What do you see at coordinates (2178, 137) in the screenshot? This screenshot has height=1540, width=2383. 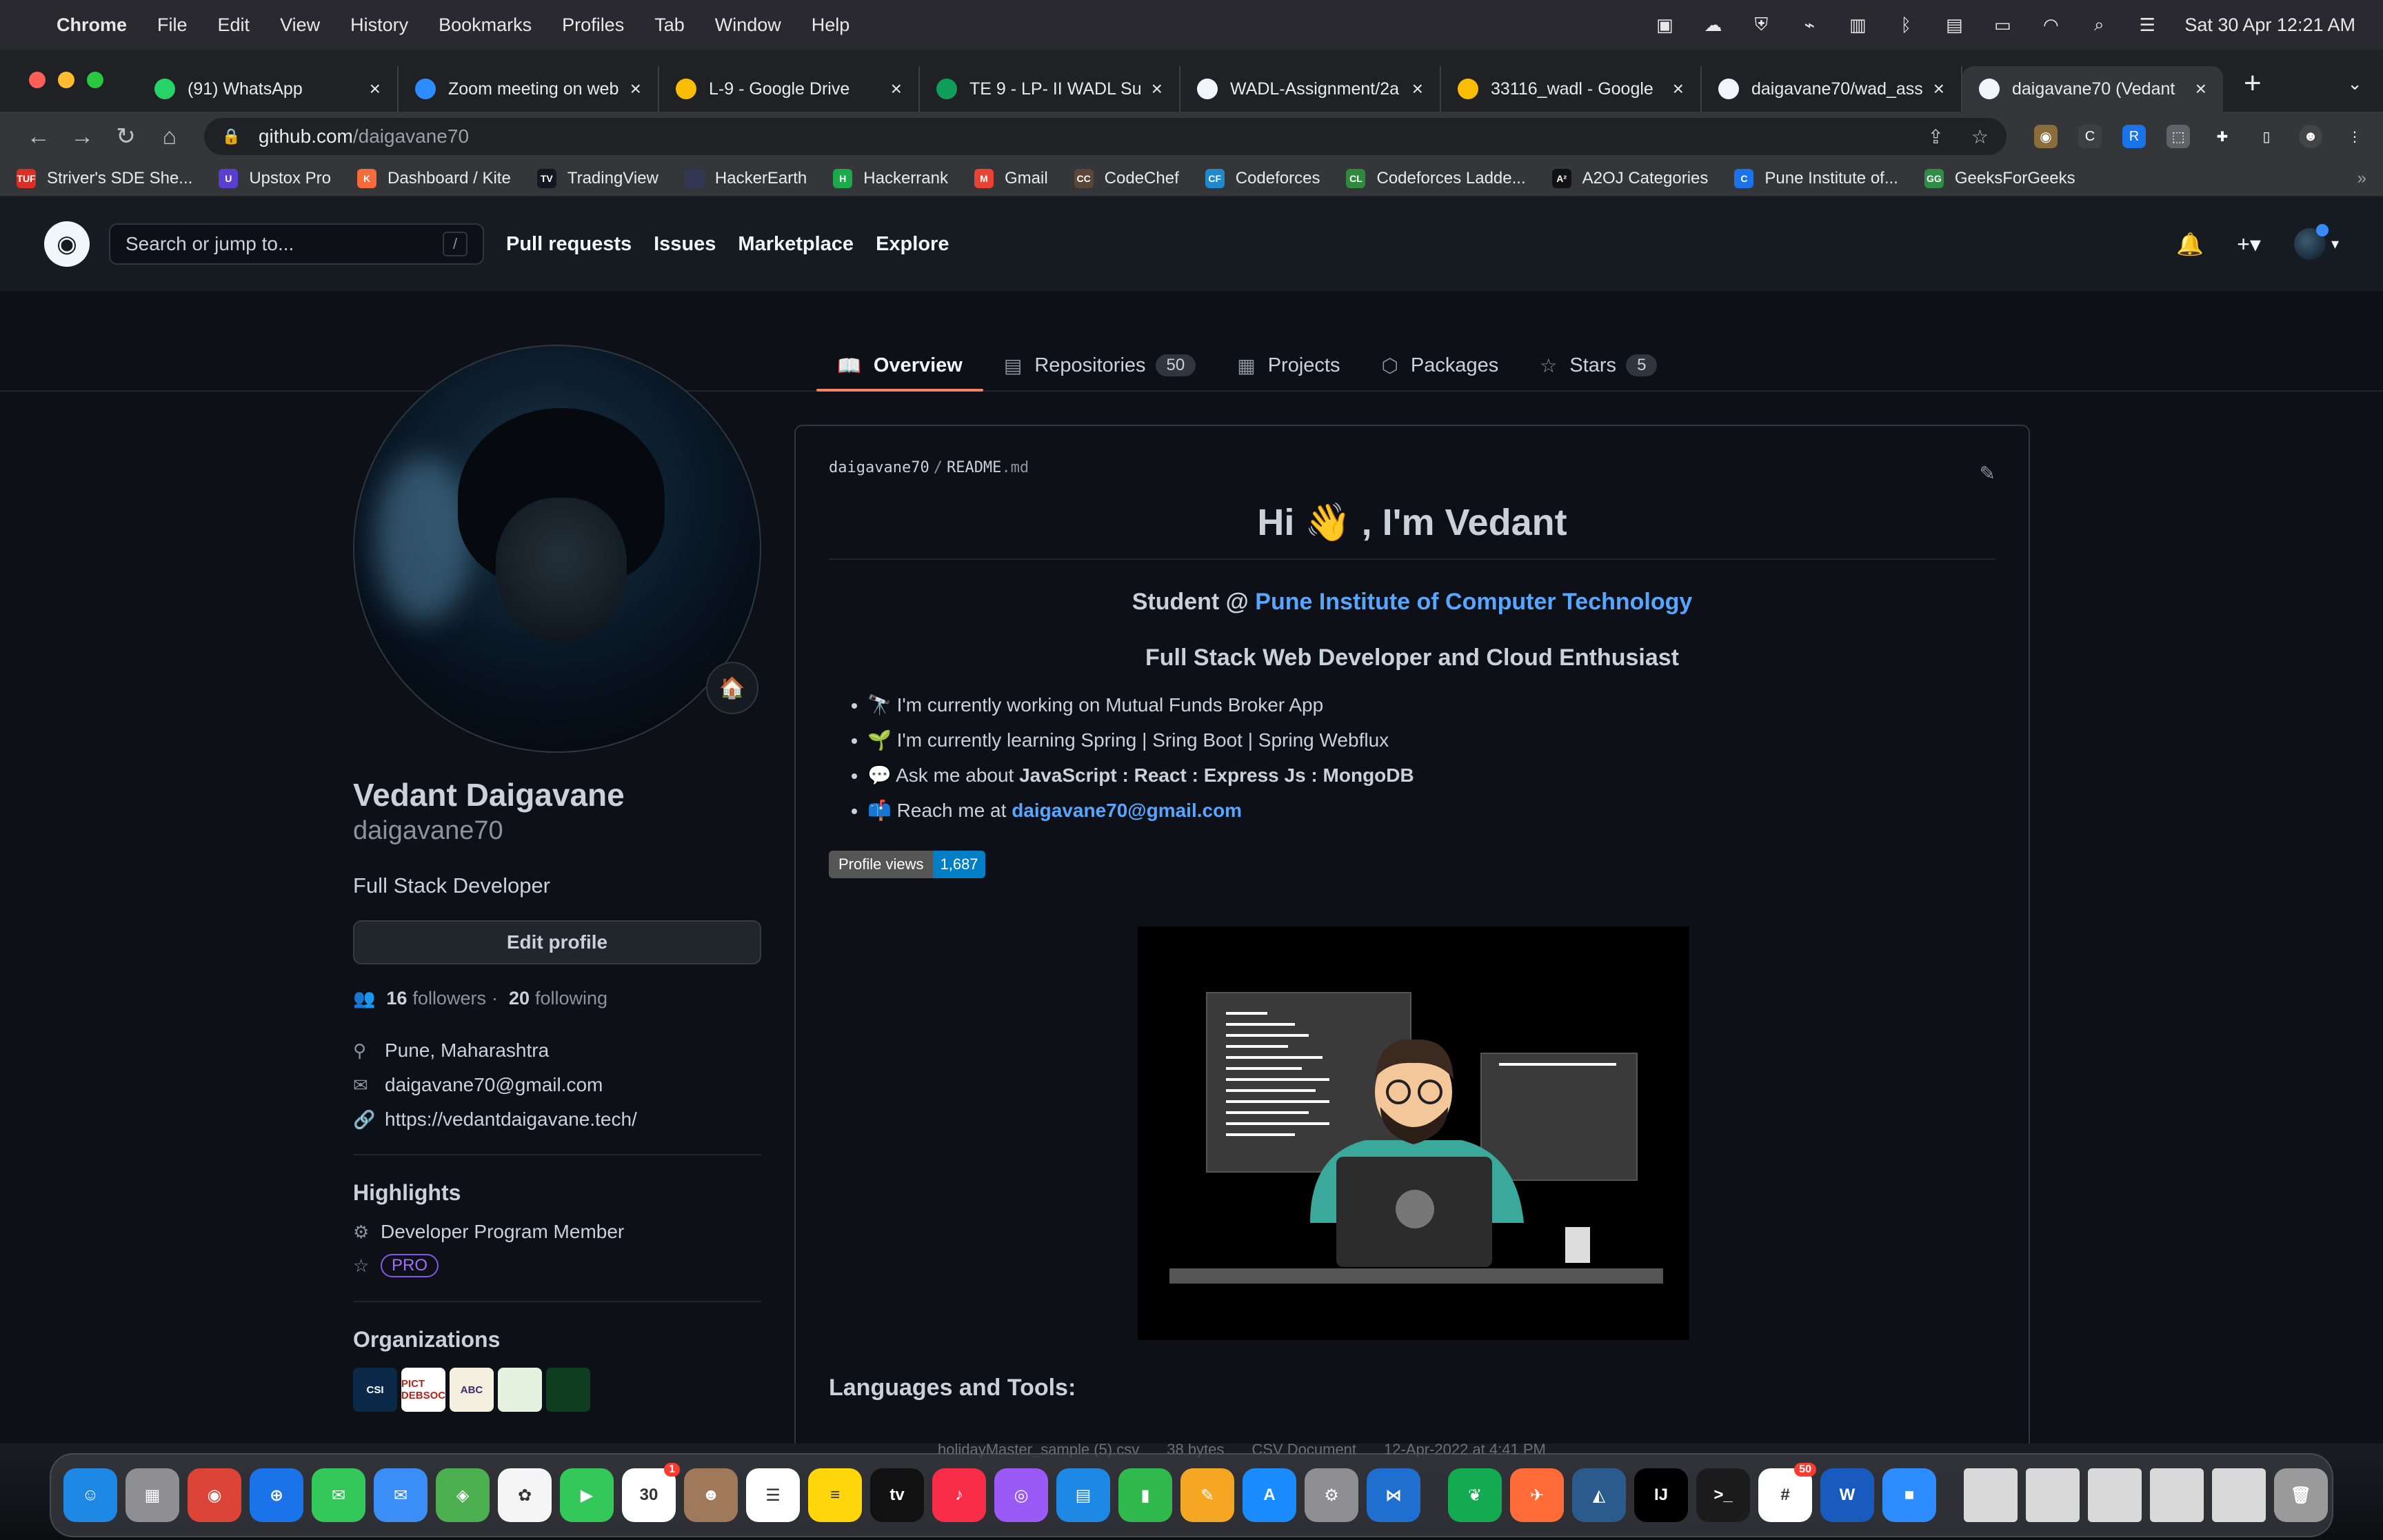 I see `extension-translate-icon: ⬚` at bounding box center [2178, 137].